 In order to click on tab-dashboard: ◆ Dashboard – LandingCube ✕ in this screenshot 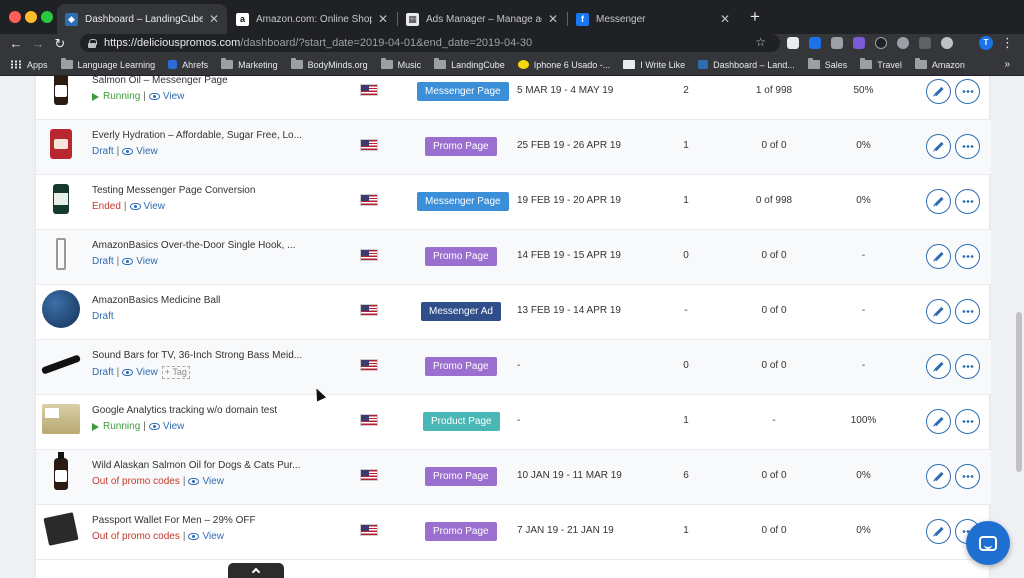, I will do `click(142, 19)`.